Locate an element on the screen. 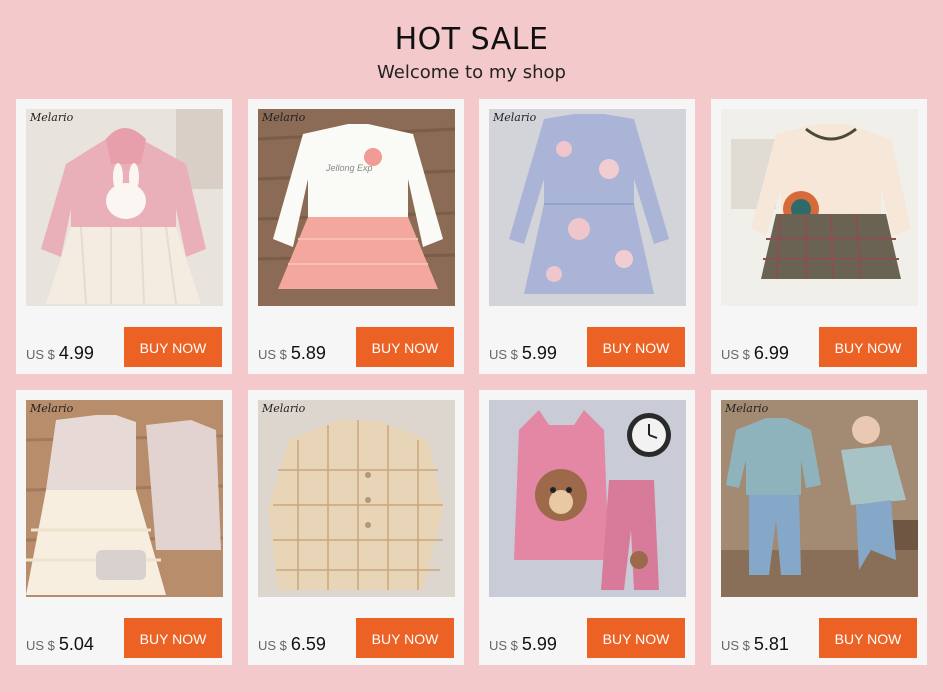  product-card: Melario US $5.99 BUY NOW is located at coordinates (587, 236).